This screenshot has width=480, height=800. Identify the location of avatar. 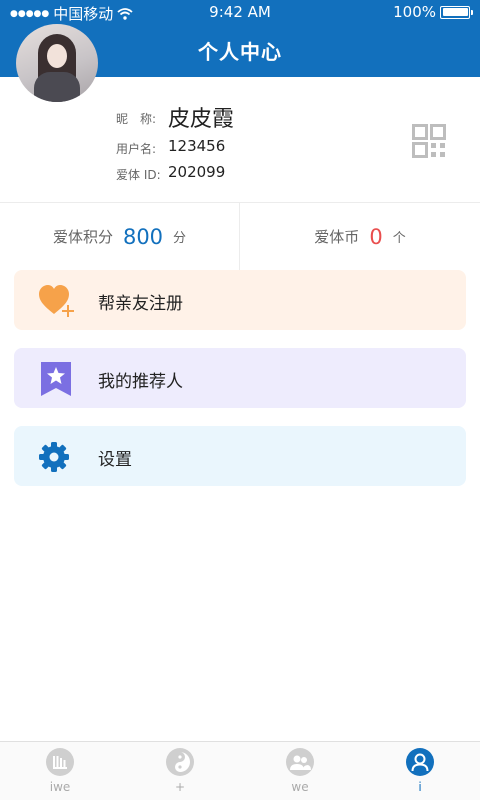
(57, 63).